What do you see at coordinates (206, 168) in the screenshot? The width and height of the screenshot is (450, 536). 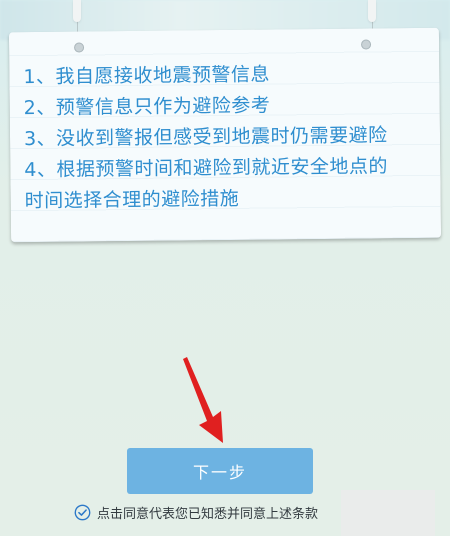 I see `term-item-4: 4、根据预警时间和避险到就近安全地点的` at bounding box center [206, 168].